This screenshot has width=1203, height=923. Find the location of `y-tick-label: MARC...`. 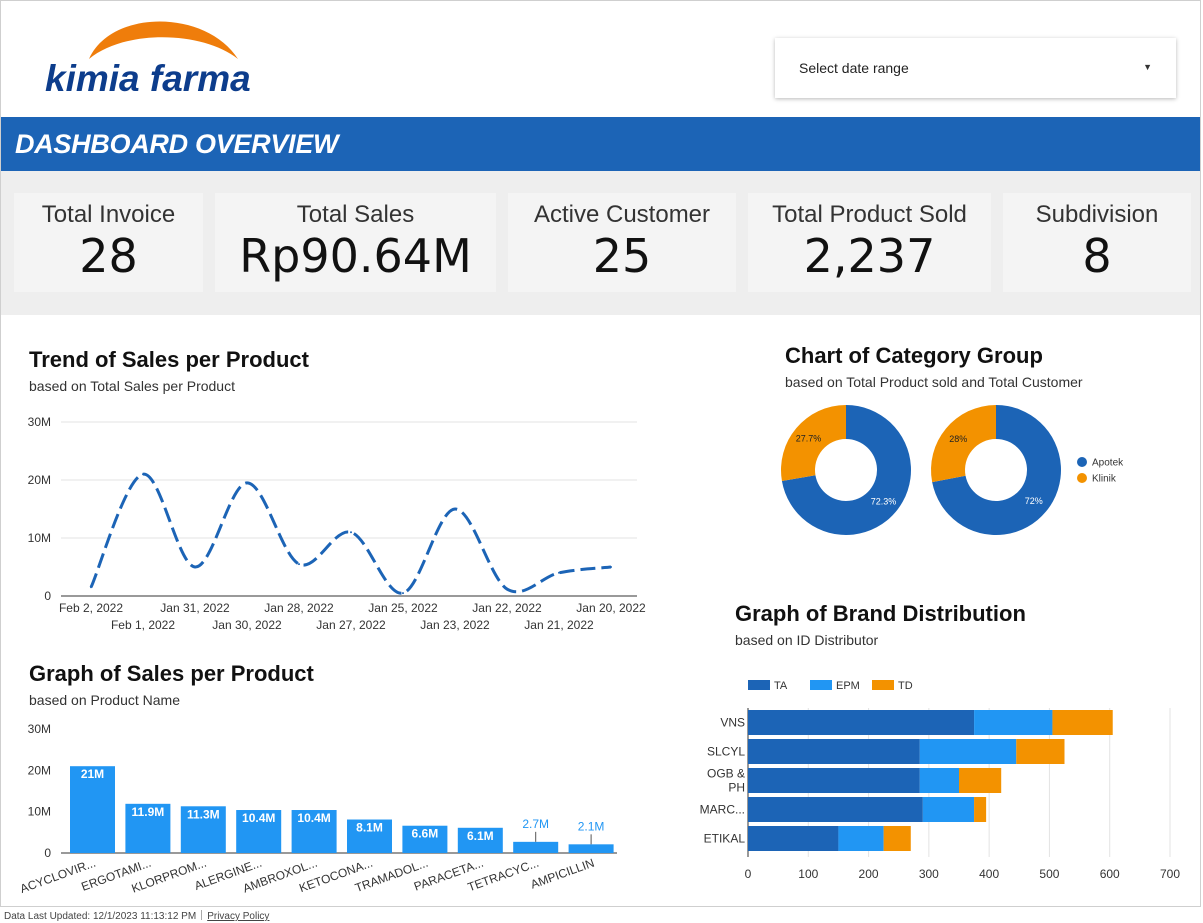

y-tick-label: MARC... is located at coordinates (722, 810).